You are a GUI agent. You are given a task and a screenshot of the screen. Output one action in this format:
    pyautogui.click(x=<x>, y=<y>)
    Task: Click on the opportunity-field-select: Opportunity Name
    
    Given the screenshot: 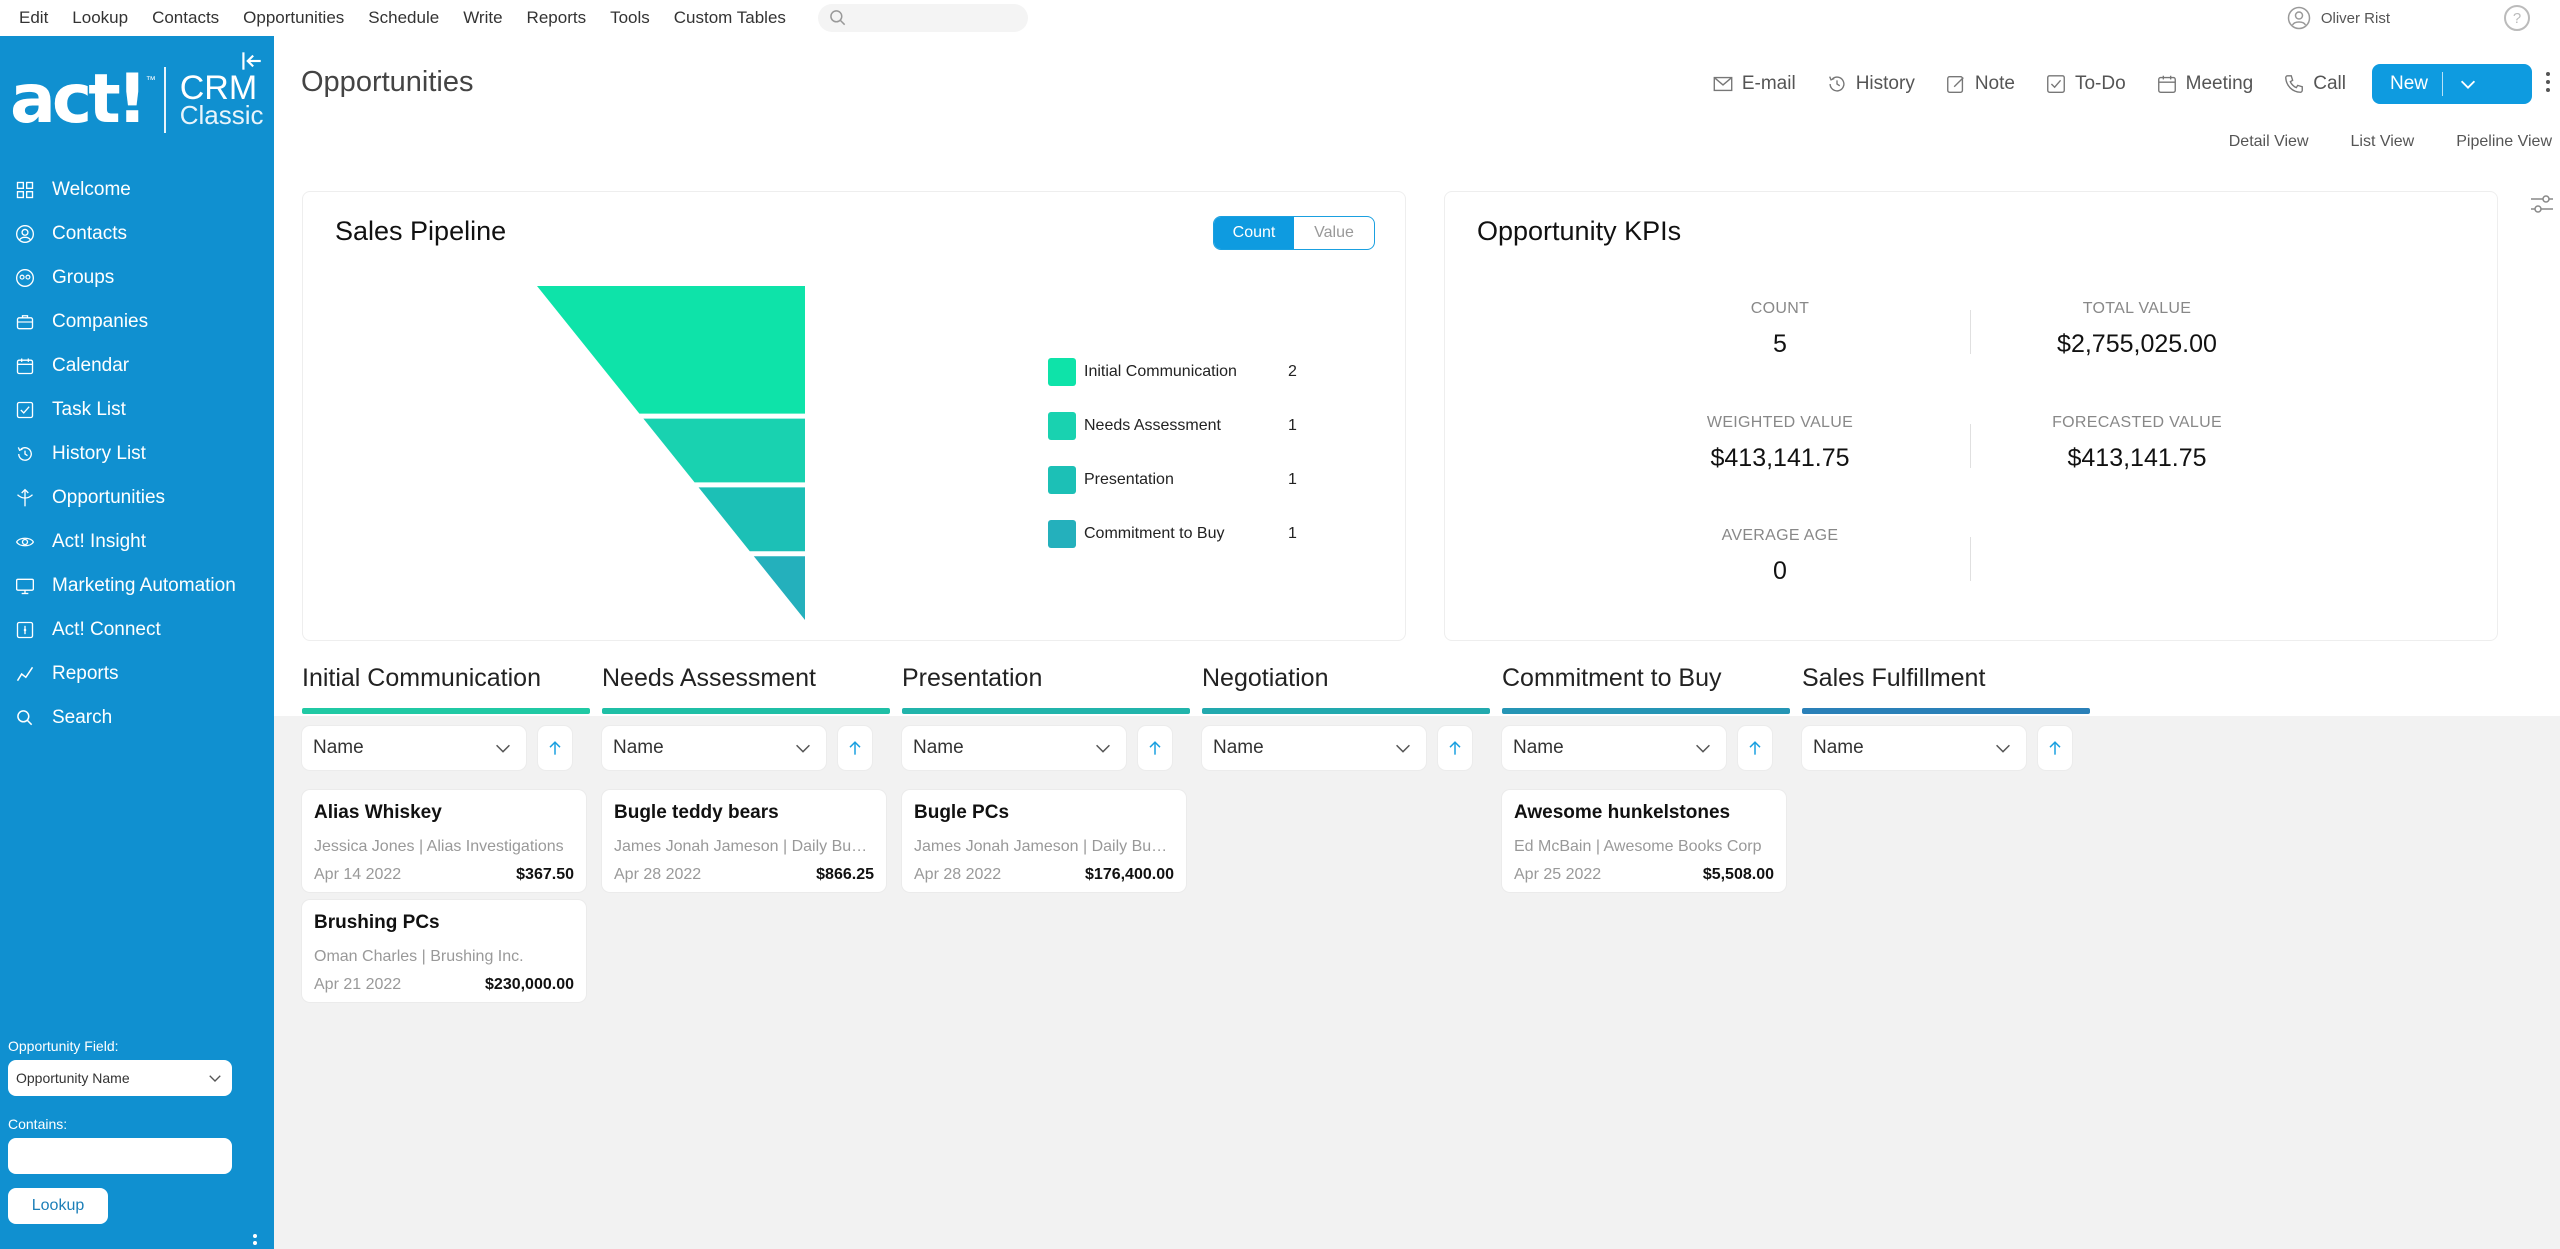 What is the action you would take?
    pyautogui.click(x=120, y=1078)
    